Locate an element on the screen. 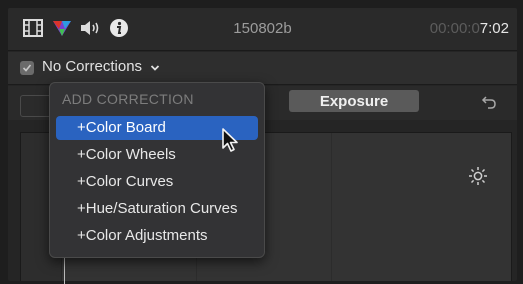 This screenshot has width=523, height=284. timecode-dim: 00:00:0 is located at coordinates (454, 28).